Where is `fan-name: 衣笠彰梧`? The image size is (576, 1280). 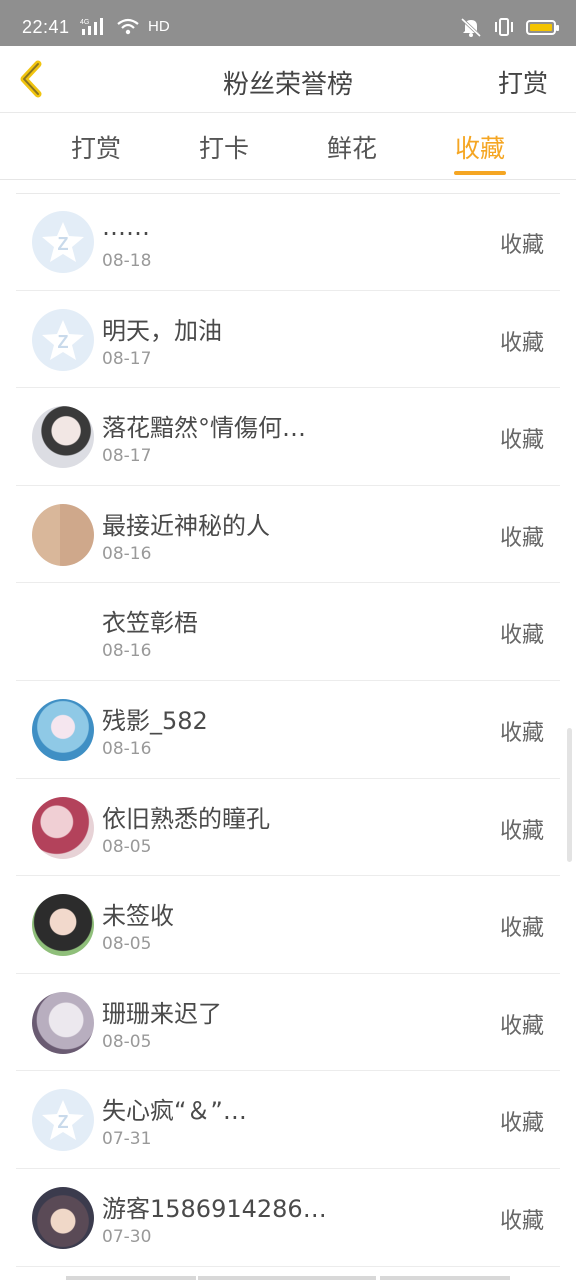
fan-name: 衣笠彰梧 is located at coordinates (150, 623).